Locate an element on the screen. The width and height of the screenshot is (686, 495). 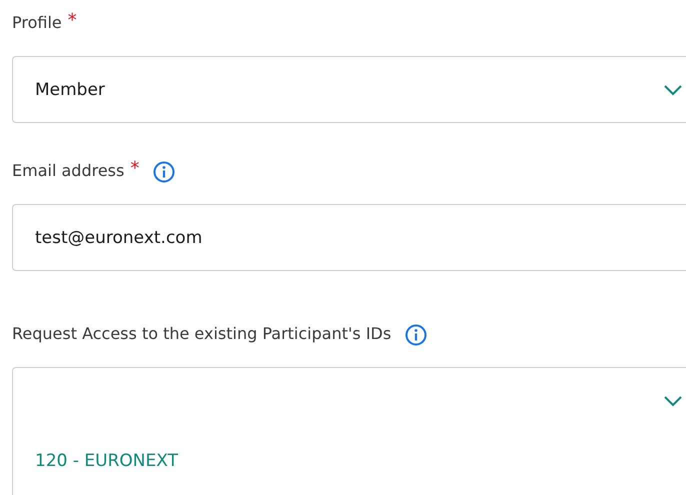
dropdown-field is located at coordinates (349, 400).